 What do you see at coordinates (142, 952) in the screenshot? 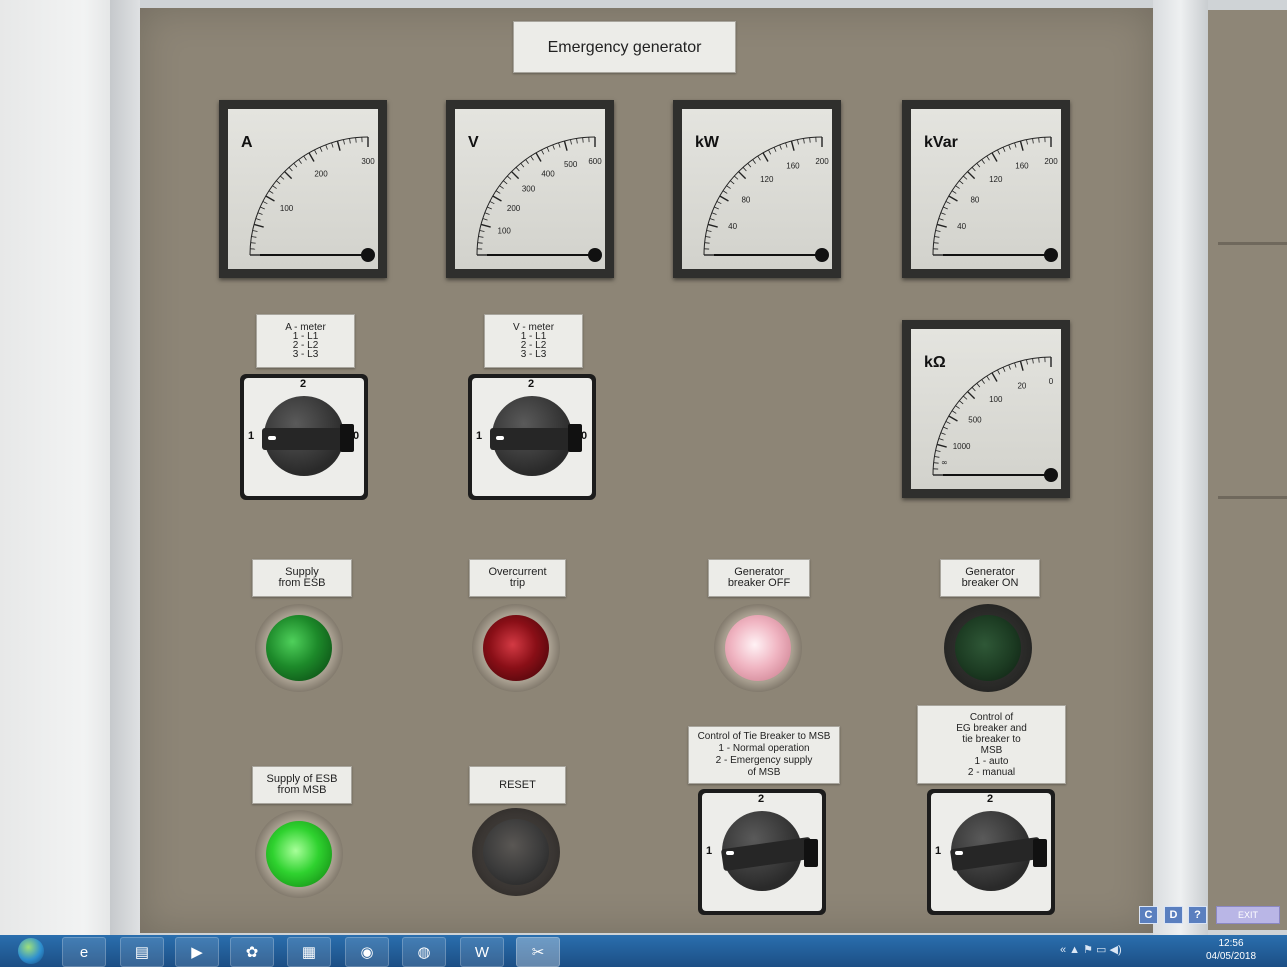
I see `explorer-icon: ▤` at bounding box center [142, 952].